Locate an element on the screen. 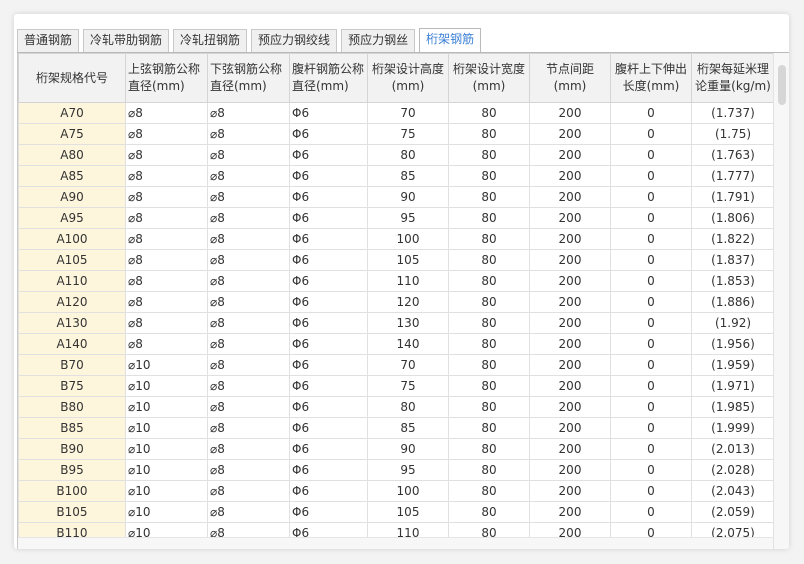 The width and height of the screenshot is (804, 564). horizontal-scrollbar is located at coordinates (396, 543).